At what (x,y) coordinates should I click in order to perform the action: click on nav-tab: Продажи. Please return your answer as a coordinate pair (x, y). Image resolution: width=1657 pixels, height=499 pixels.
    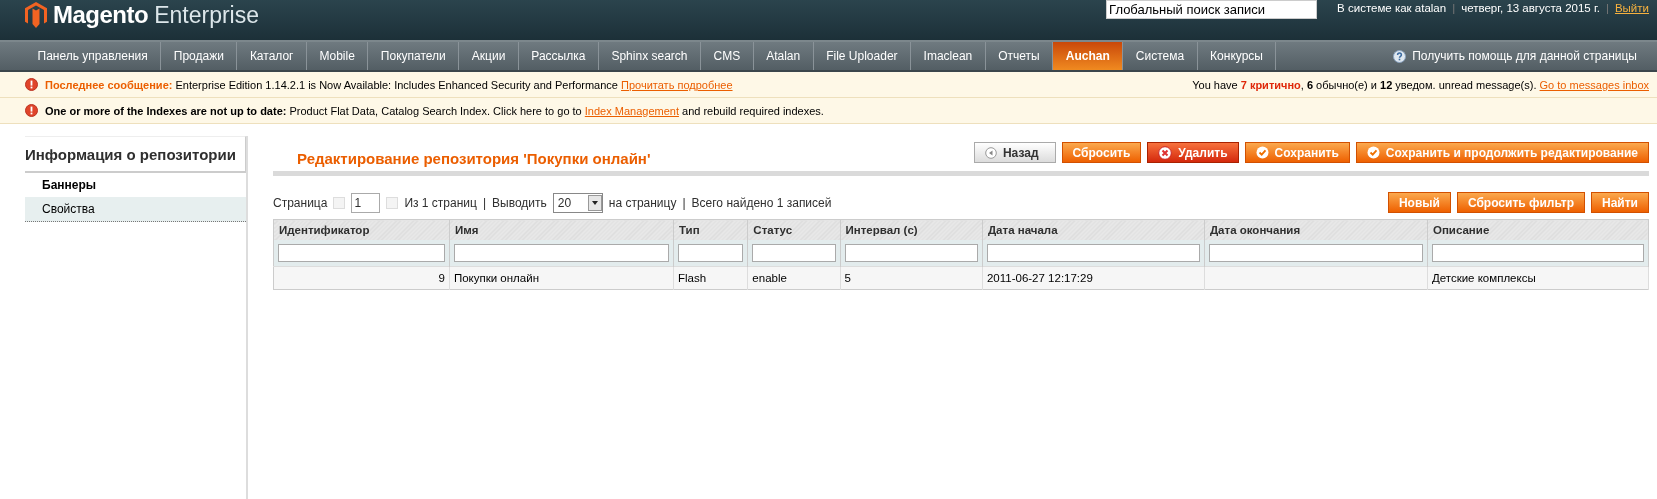
    Looking at the image, I should click on (199, 56).